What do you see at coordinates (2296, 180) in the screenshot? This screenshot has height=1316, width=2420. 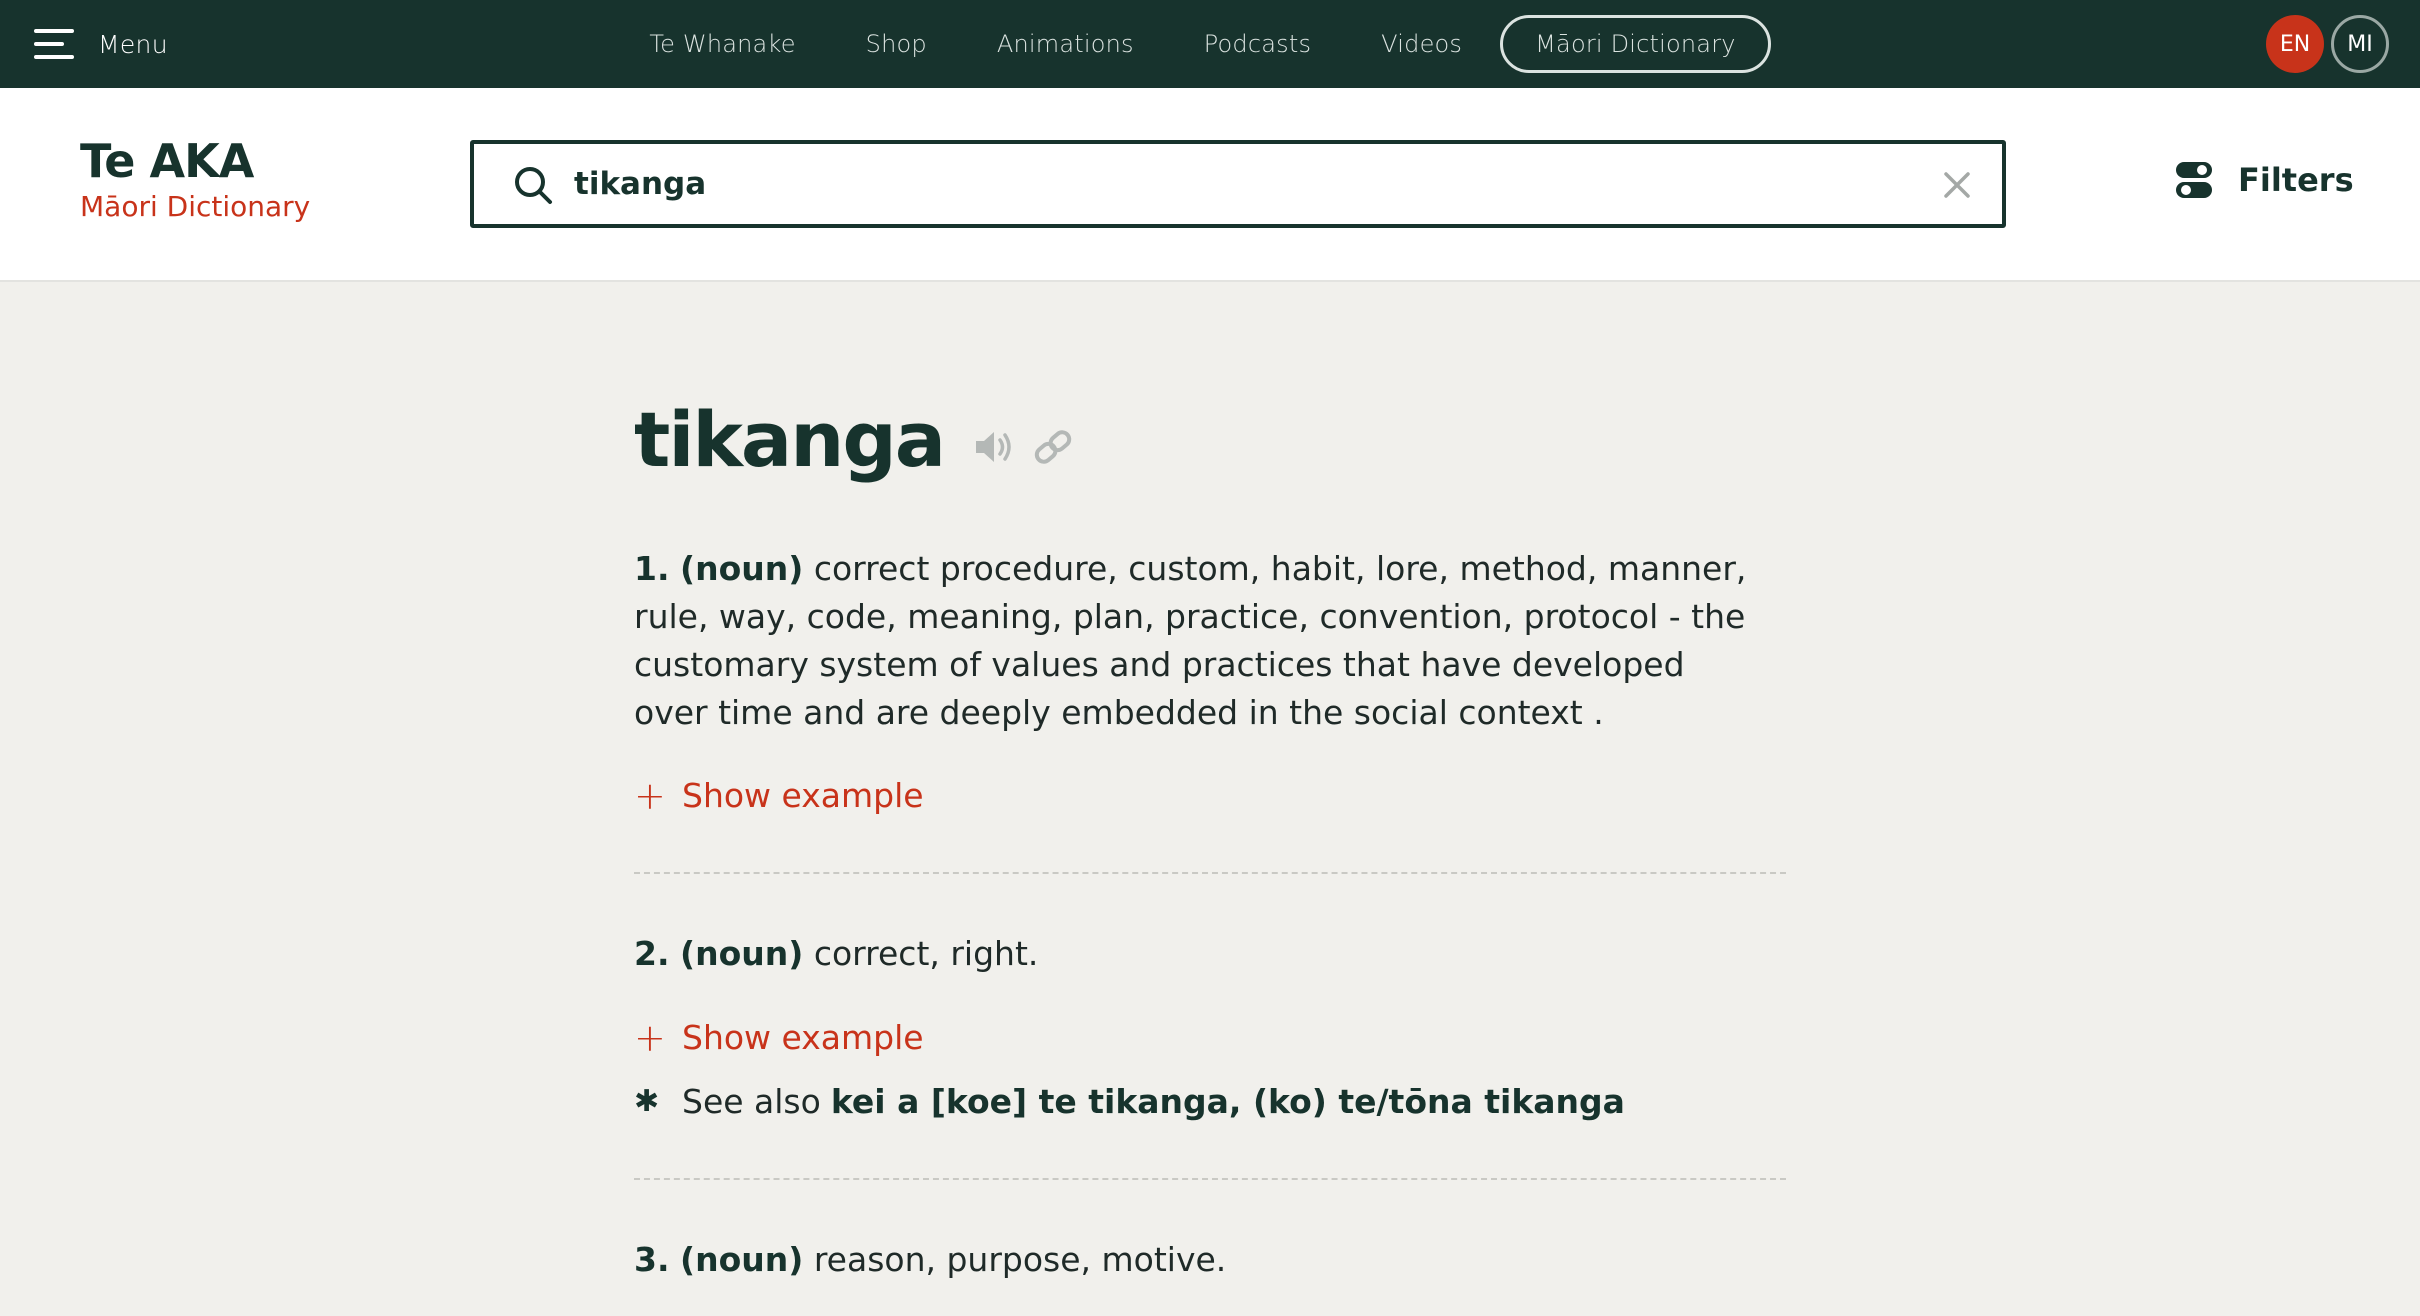 I see `filters-label: Filters` at bounding box center [2296, 180].